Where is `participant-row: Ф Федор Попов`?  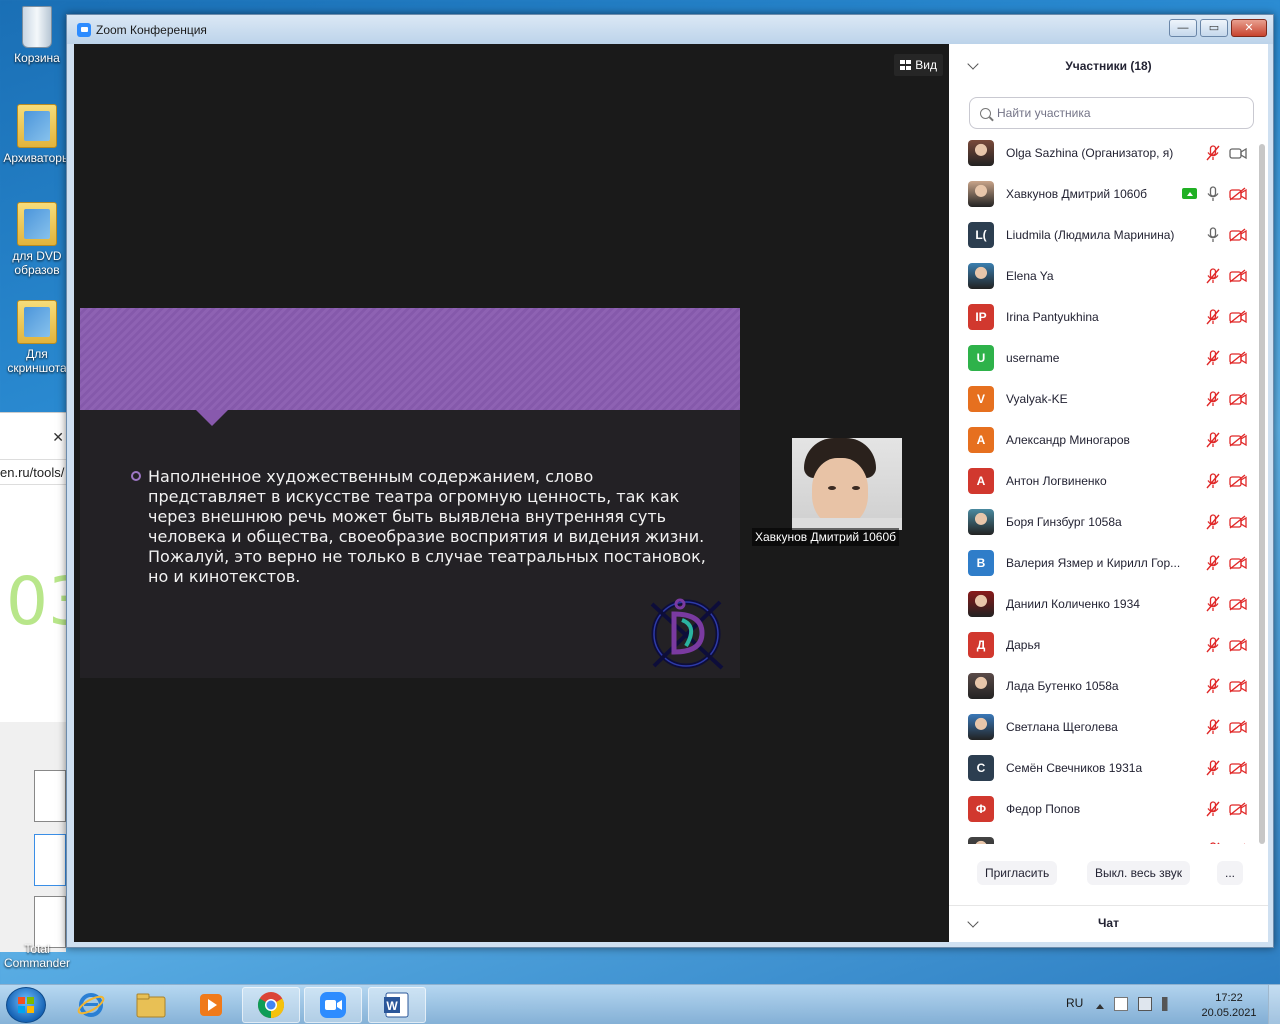
participant-row: Ф Федор Попов is located at coordinates (1104, 808).